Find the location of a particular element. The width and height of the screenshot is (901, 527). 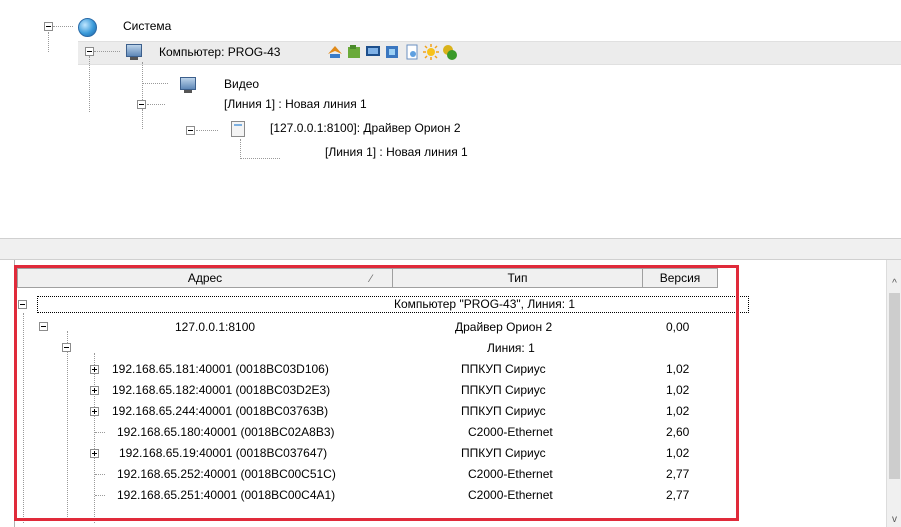

column-header-address: Адрес ⁄ is located at coordinates (205, 278).